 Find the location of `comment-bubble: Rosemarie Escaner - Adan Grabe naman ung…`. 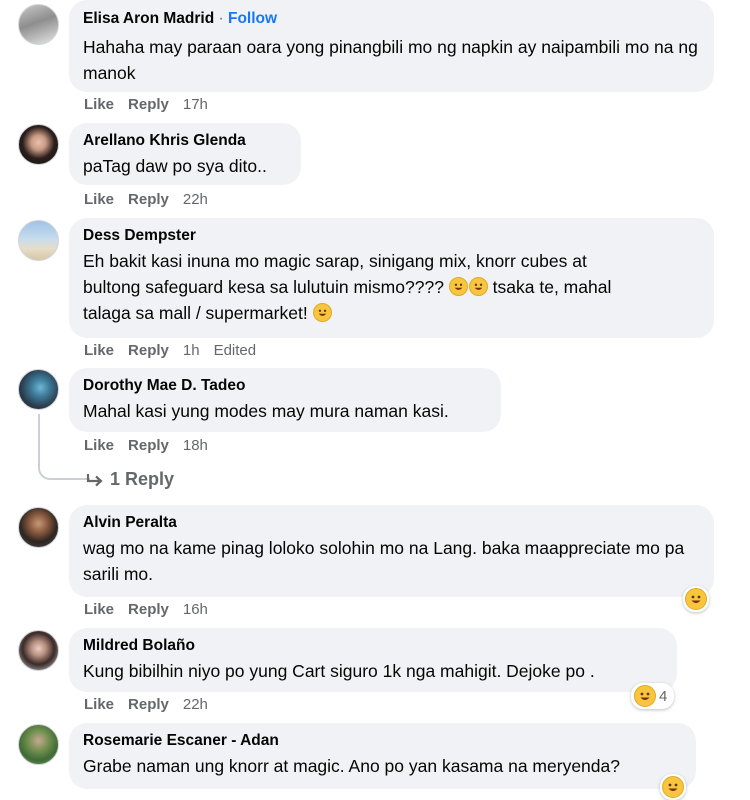

comment-bubble: Rosemarie Escaner - Adan Grabe naman ung… is located at coordinates (382, 756).